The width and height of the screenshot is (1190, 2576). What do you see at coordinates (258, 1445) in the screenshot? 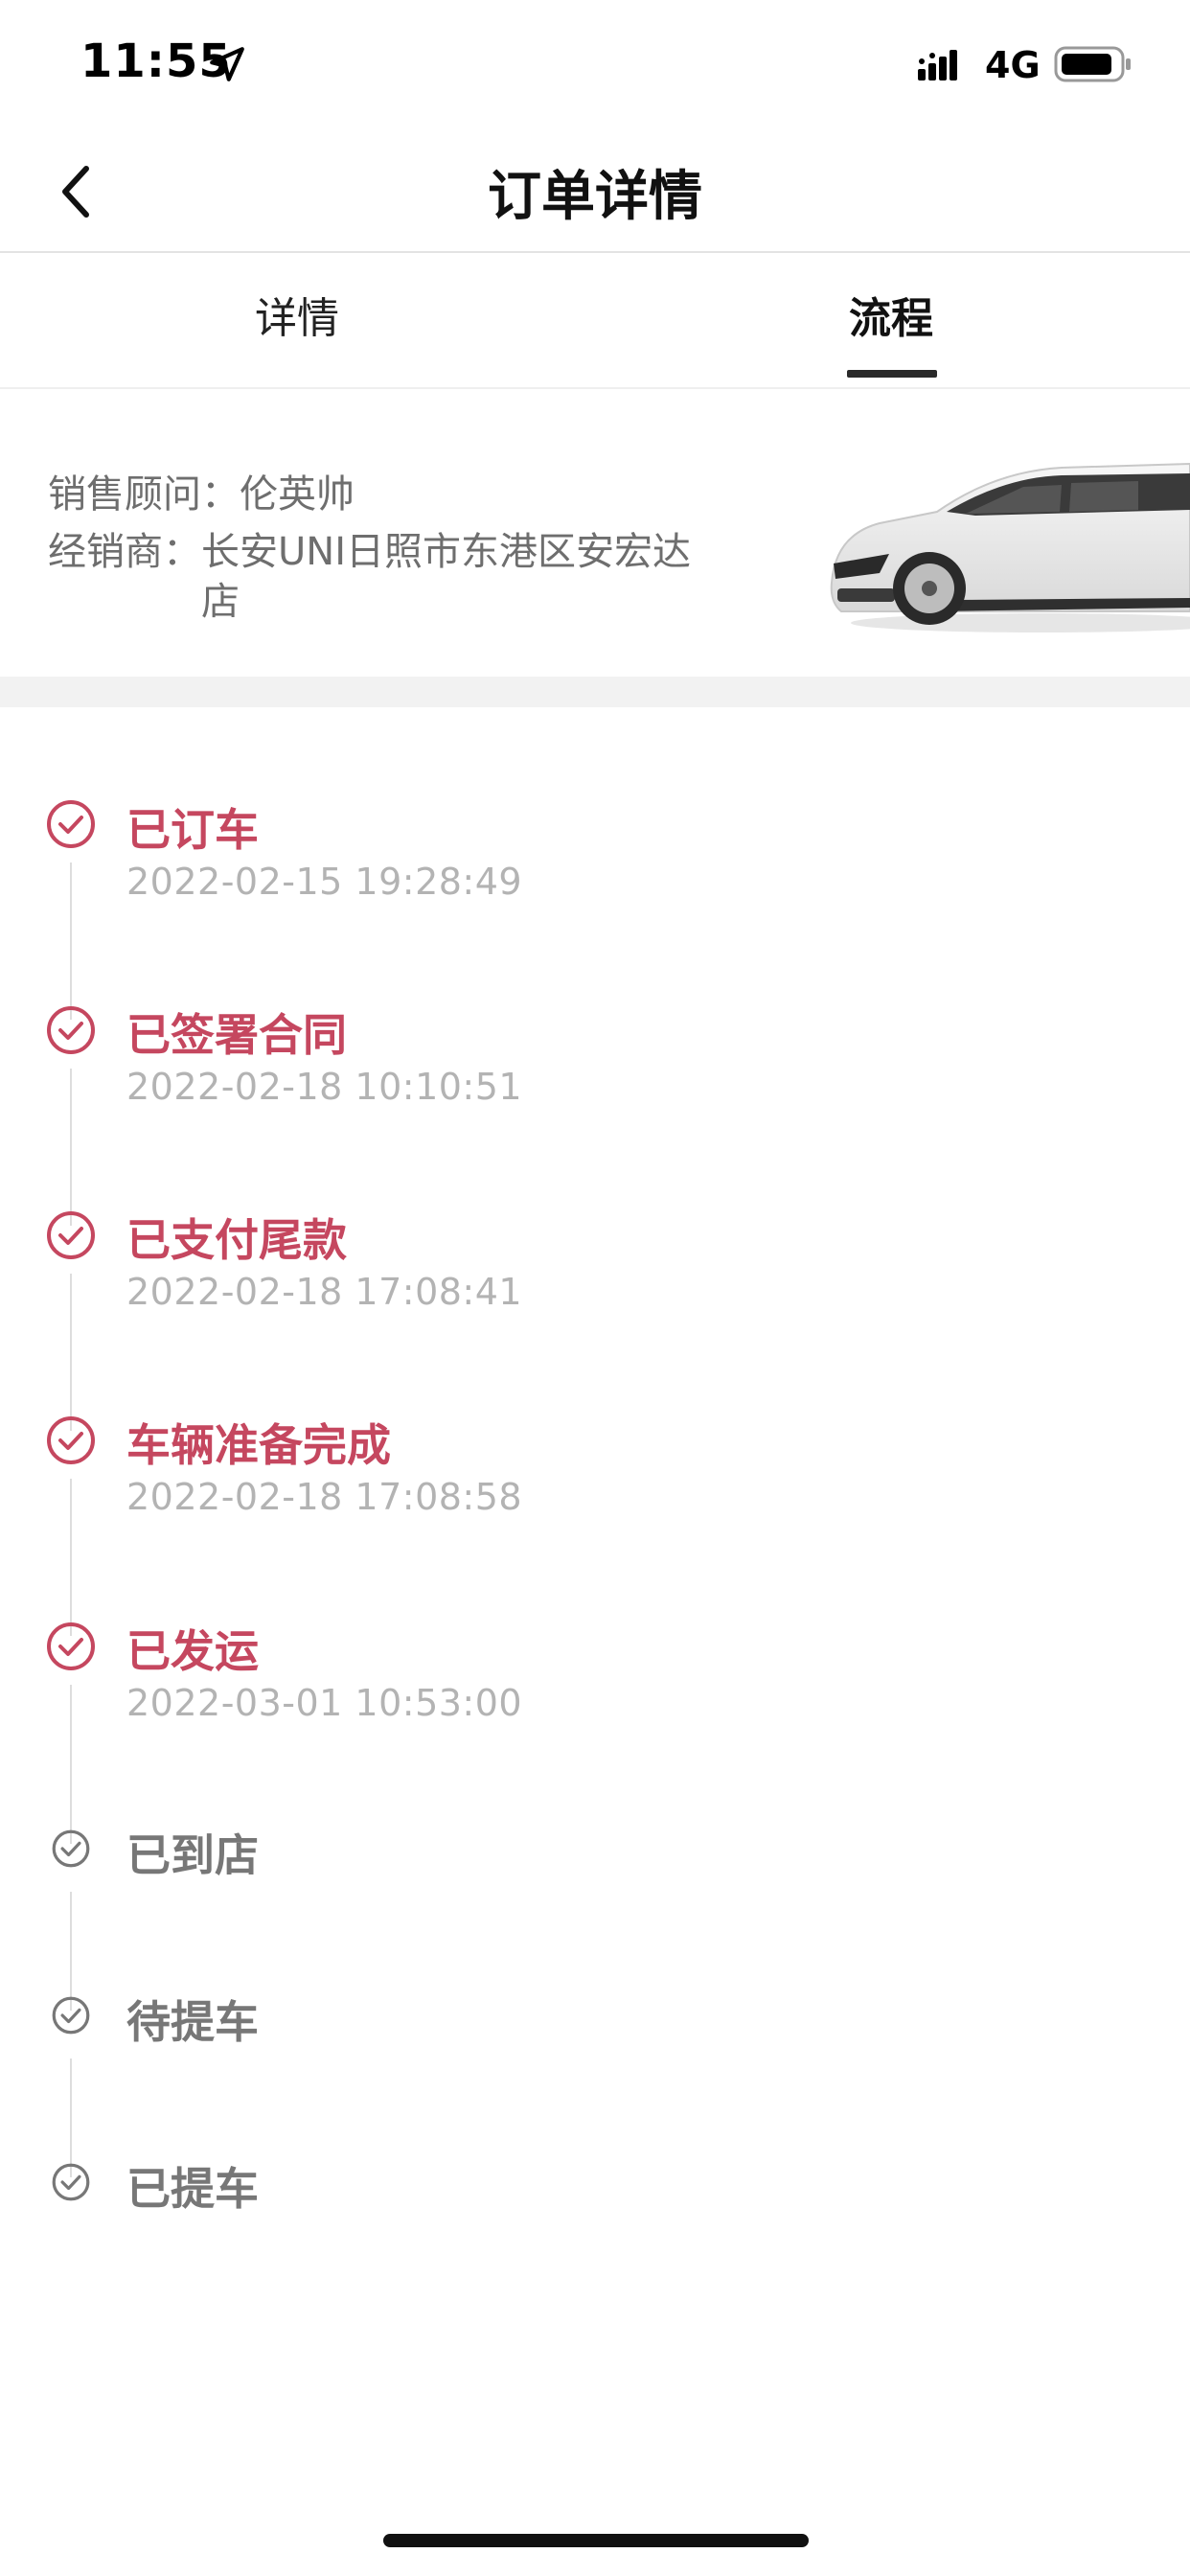
I see `step-title: 车辆准备完成` at bounding box center [258, 1445].